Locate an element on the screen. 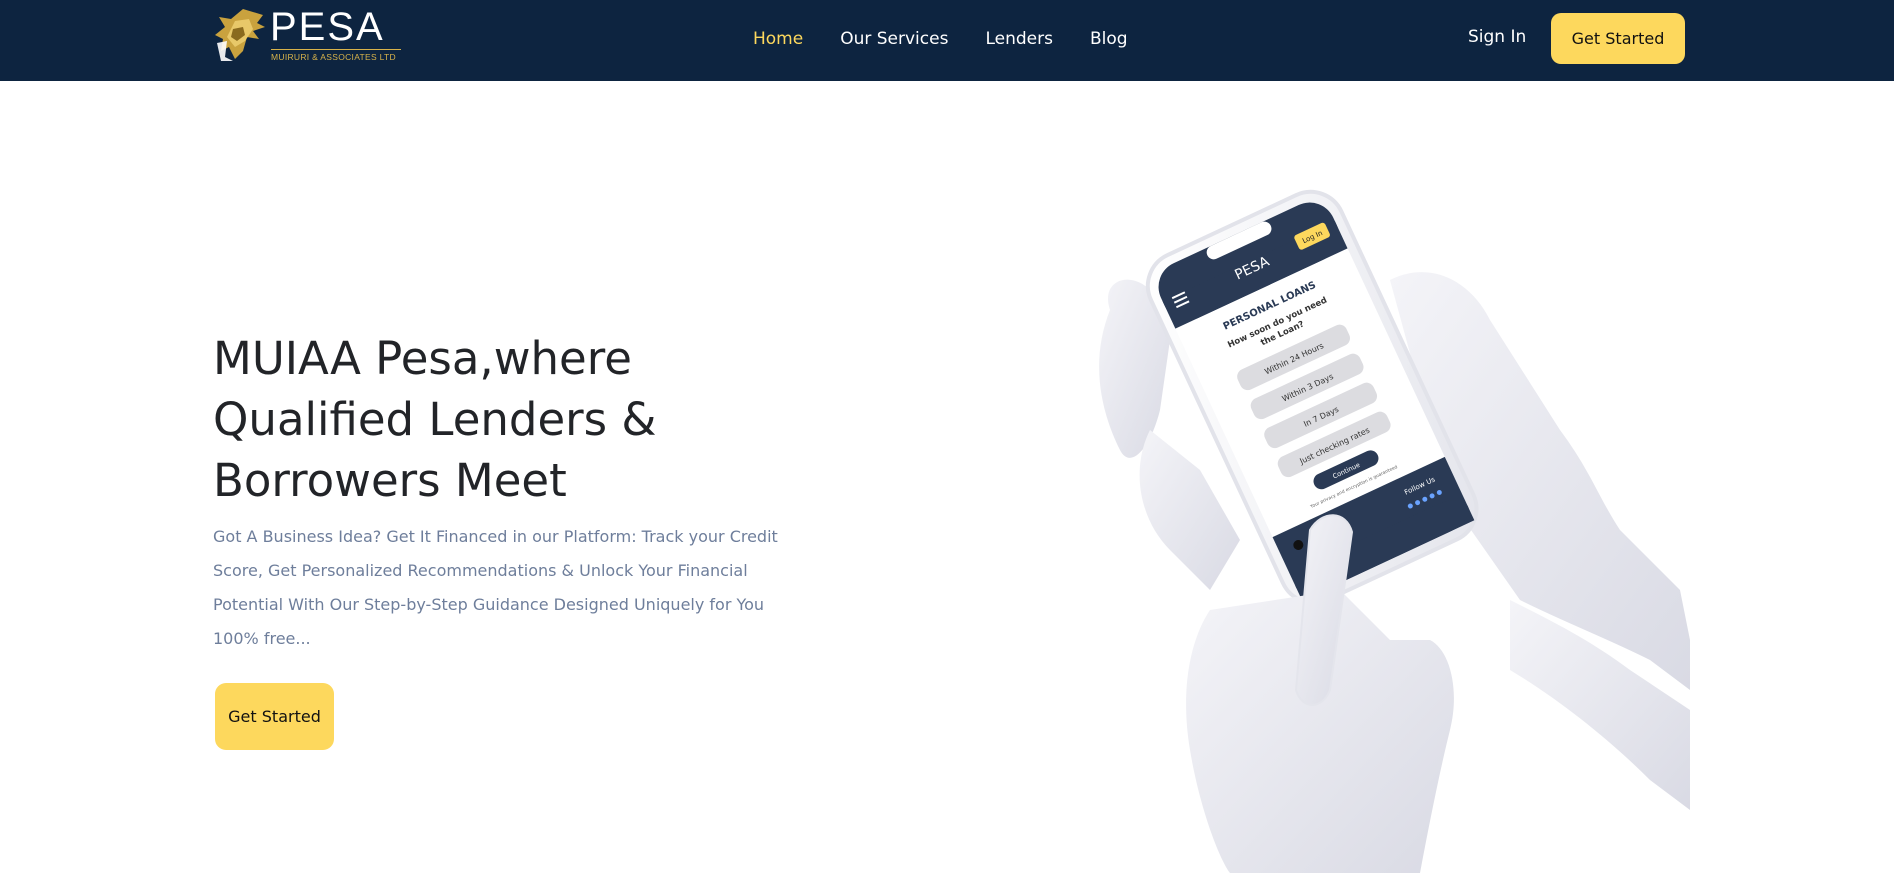 The height and width of the screenshot is (873, 1894). nav-blog: Blog is located at coordinates (1109, 39).